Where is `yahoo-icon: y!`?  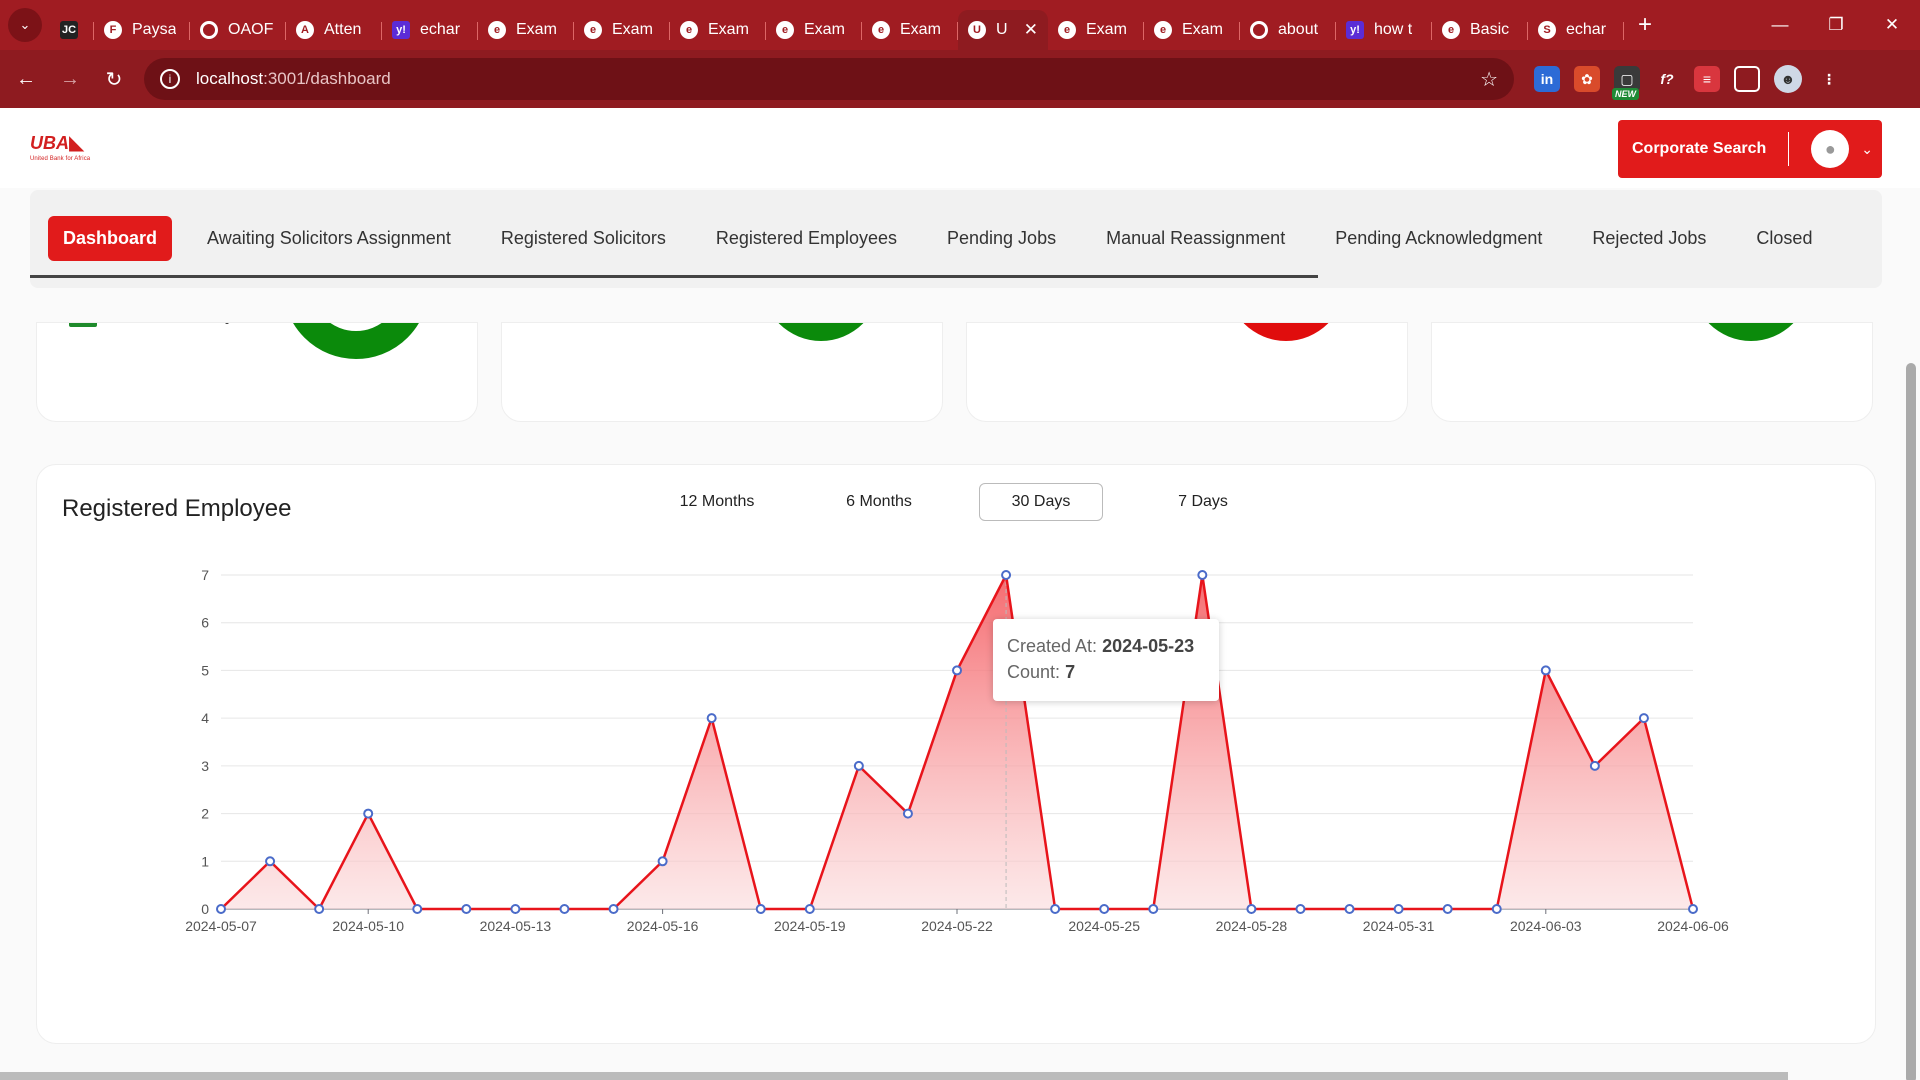
yahoo-icon: y! is located at coordinates (1355, 30).